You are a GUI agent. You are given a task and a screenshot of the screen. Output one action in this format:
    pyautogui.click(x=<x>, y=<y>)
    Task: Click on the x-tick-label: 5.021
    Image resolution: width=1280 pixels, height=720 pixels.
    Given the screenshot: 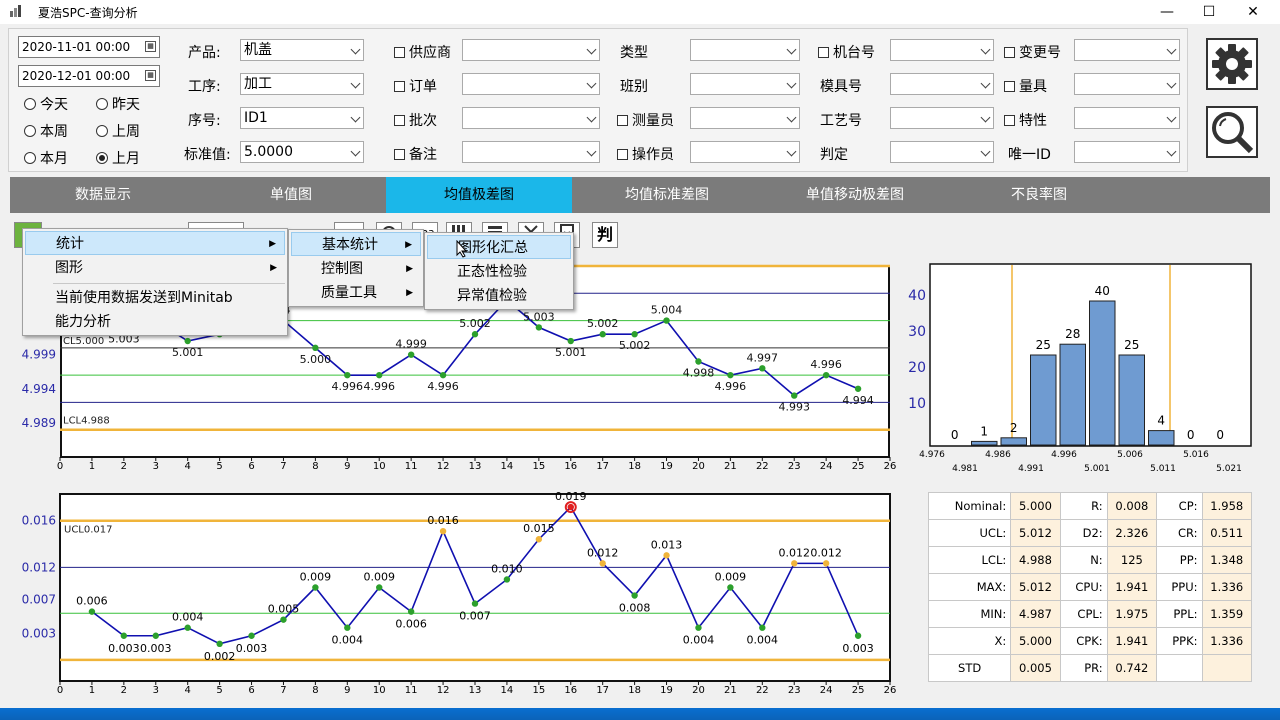 What is the action you would take?
    pyautogui.click(x=1229, y=469)
    